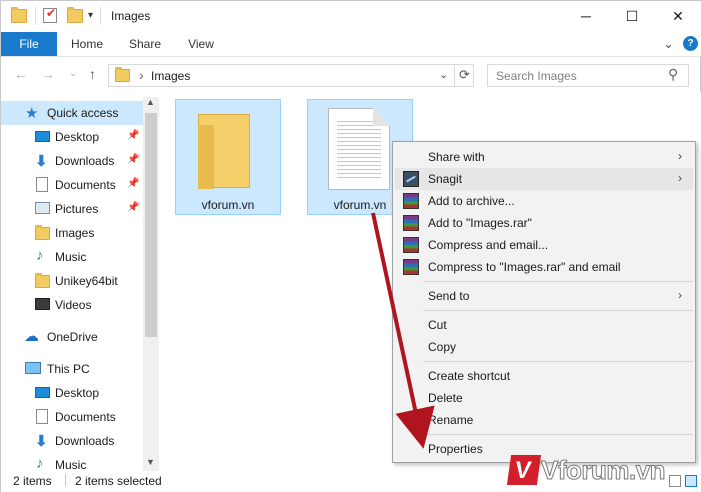  I want to click on red-arrow, so click(403, 330).